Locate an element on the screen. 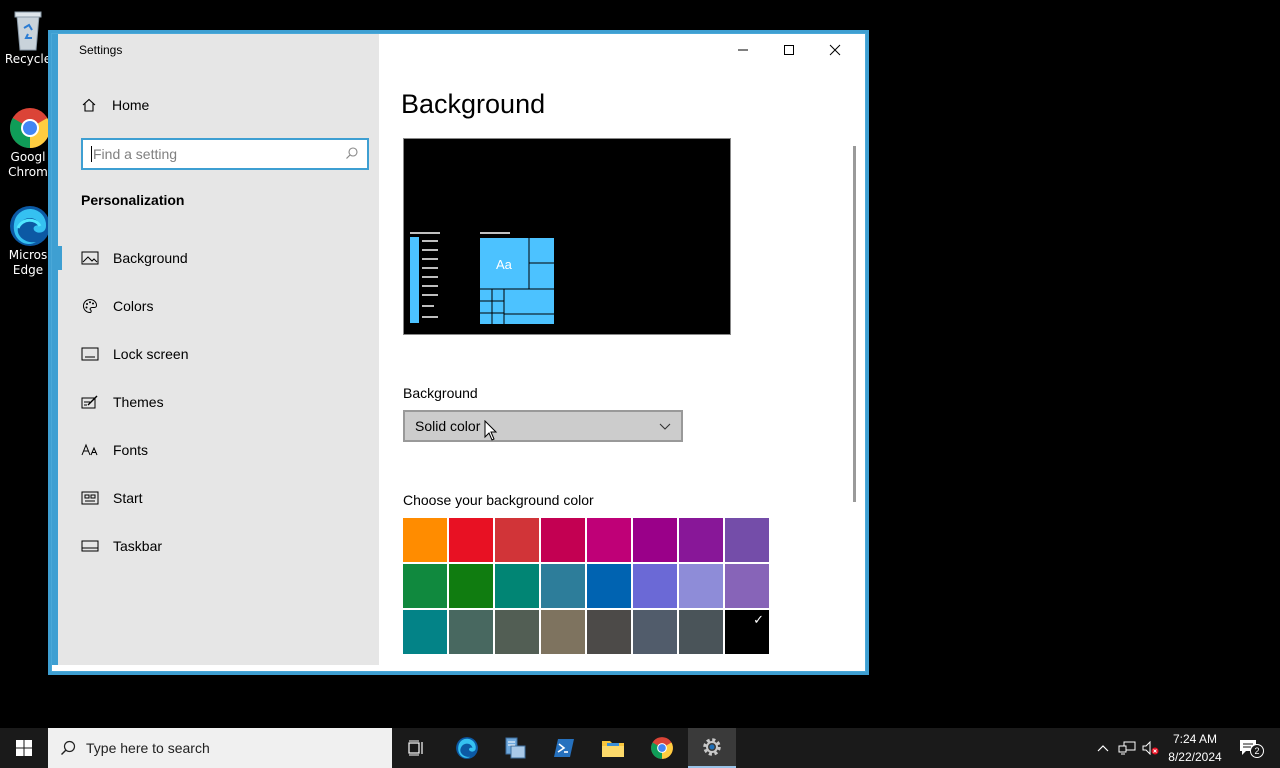  desktop-icon-label: Googl Chrom is located at coordinates (28, 164).